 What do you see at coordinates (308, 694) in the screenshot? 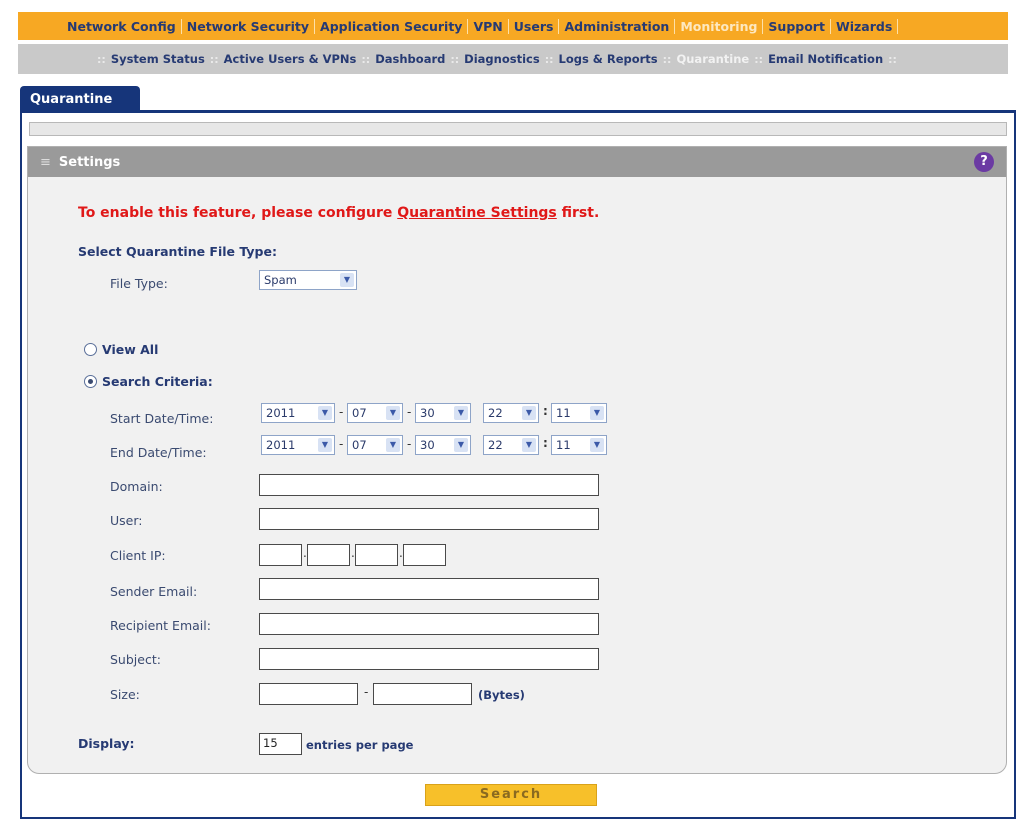
I see `size-min-input` at bounding box center [308, 694].